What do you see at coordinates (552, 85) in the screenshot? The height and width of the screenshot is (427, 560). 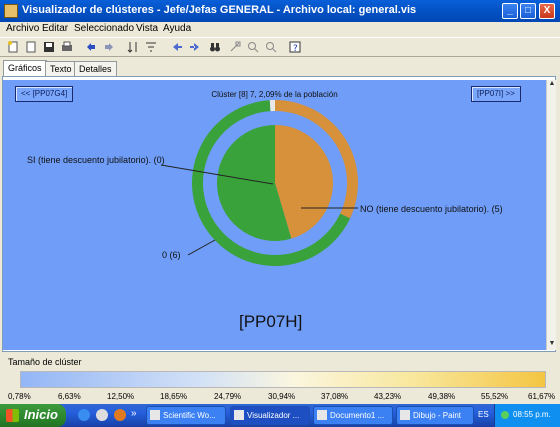 I see `scroll-up-icon: ▲` at bounding box center [552, 85].